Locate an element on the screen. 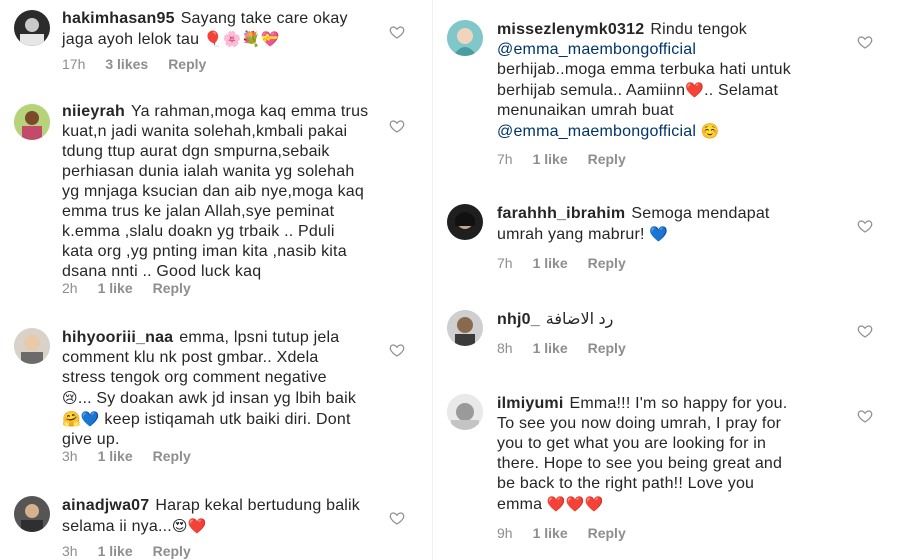  comment-username: missezlenymk0312 is located at coordinates (570, 29).